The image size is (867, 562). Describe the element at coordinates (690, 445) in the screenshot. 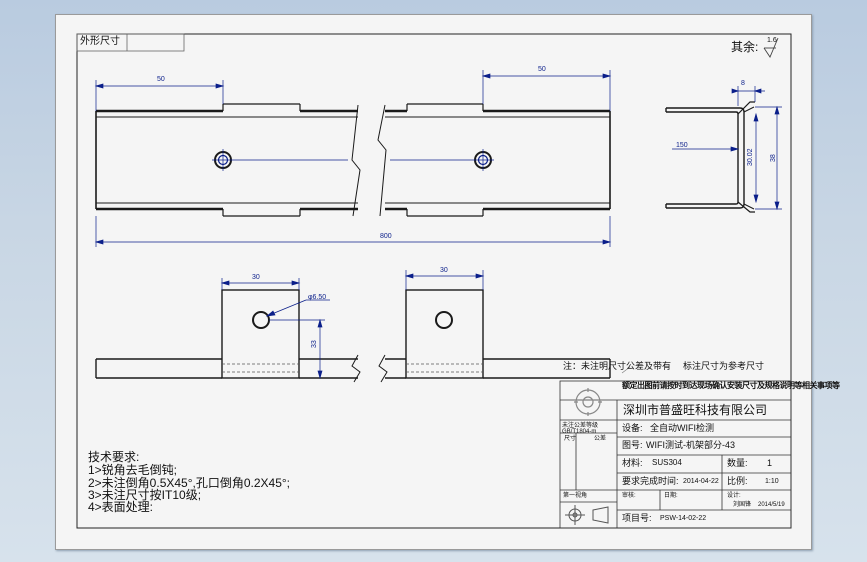

I see `drawing-no-value: WIFI测试-机架部分-43` at that location.